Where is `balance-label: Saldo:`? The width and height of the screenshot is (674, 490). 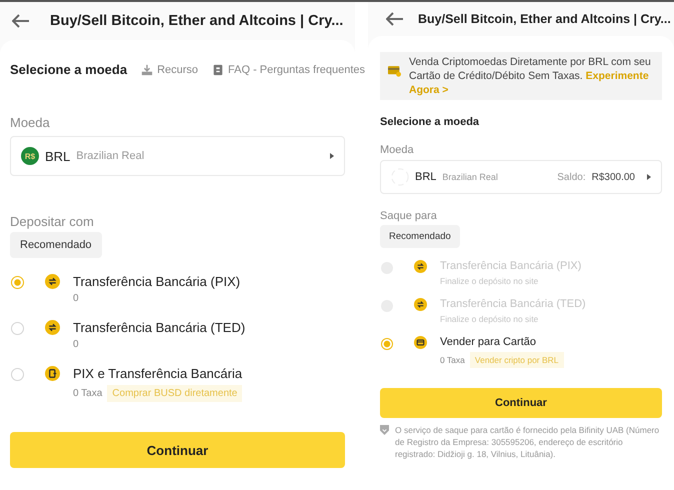
balance-label: Saldo: is located at coordinates (571, 177).